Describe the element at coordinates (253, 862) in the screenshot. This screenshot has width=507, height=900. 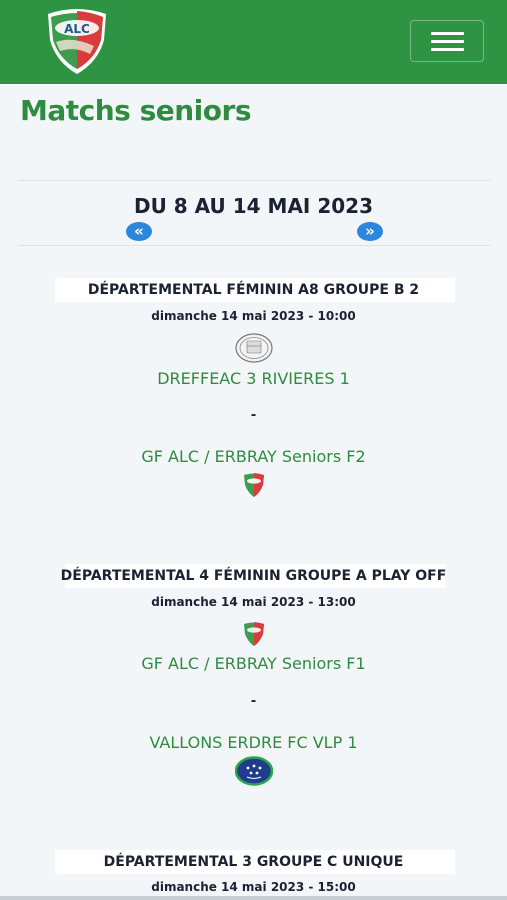
I see `competition-name: DÉPARTEMENTAL 3 GROUPE C UNIQUE` at that location.